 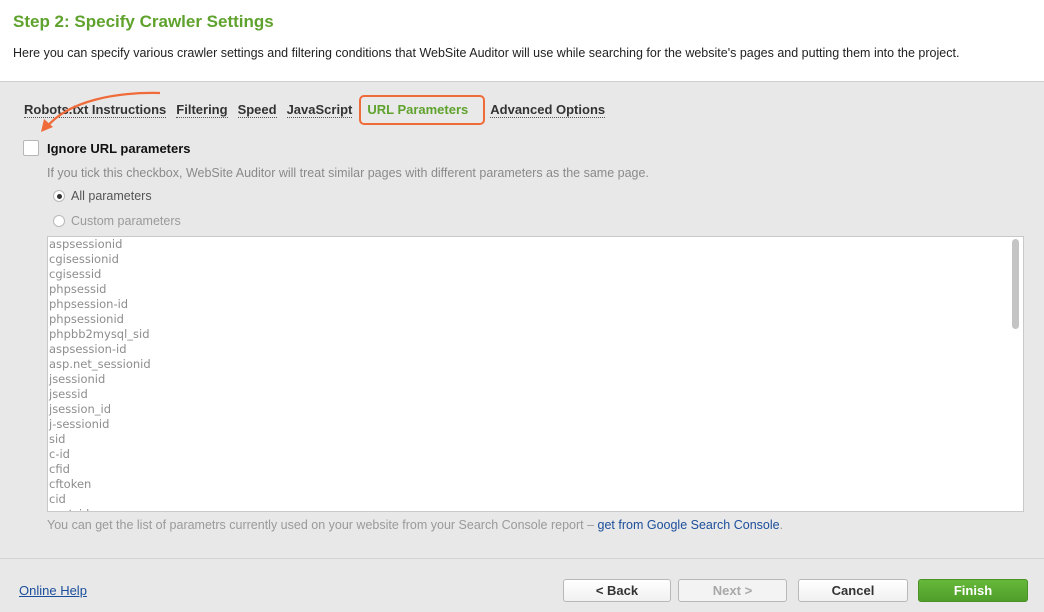 I want to click on note-suffix: ., so click(x=781, y=525).